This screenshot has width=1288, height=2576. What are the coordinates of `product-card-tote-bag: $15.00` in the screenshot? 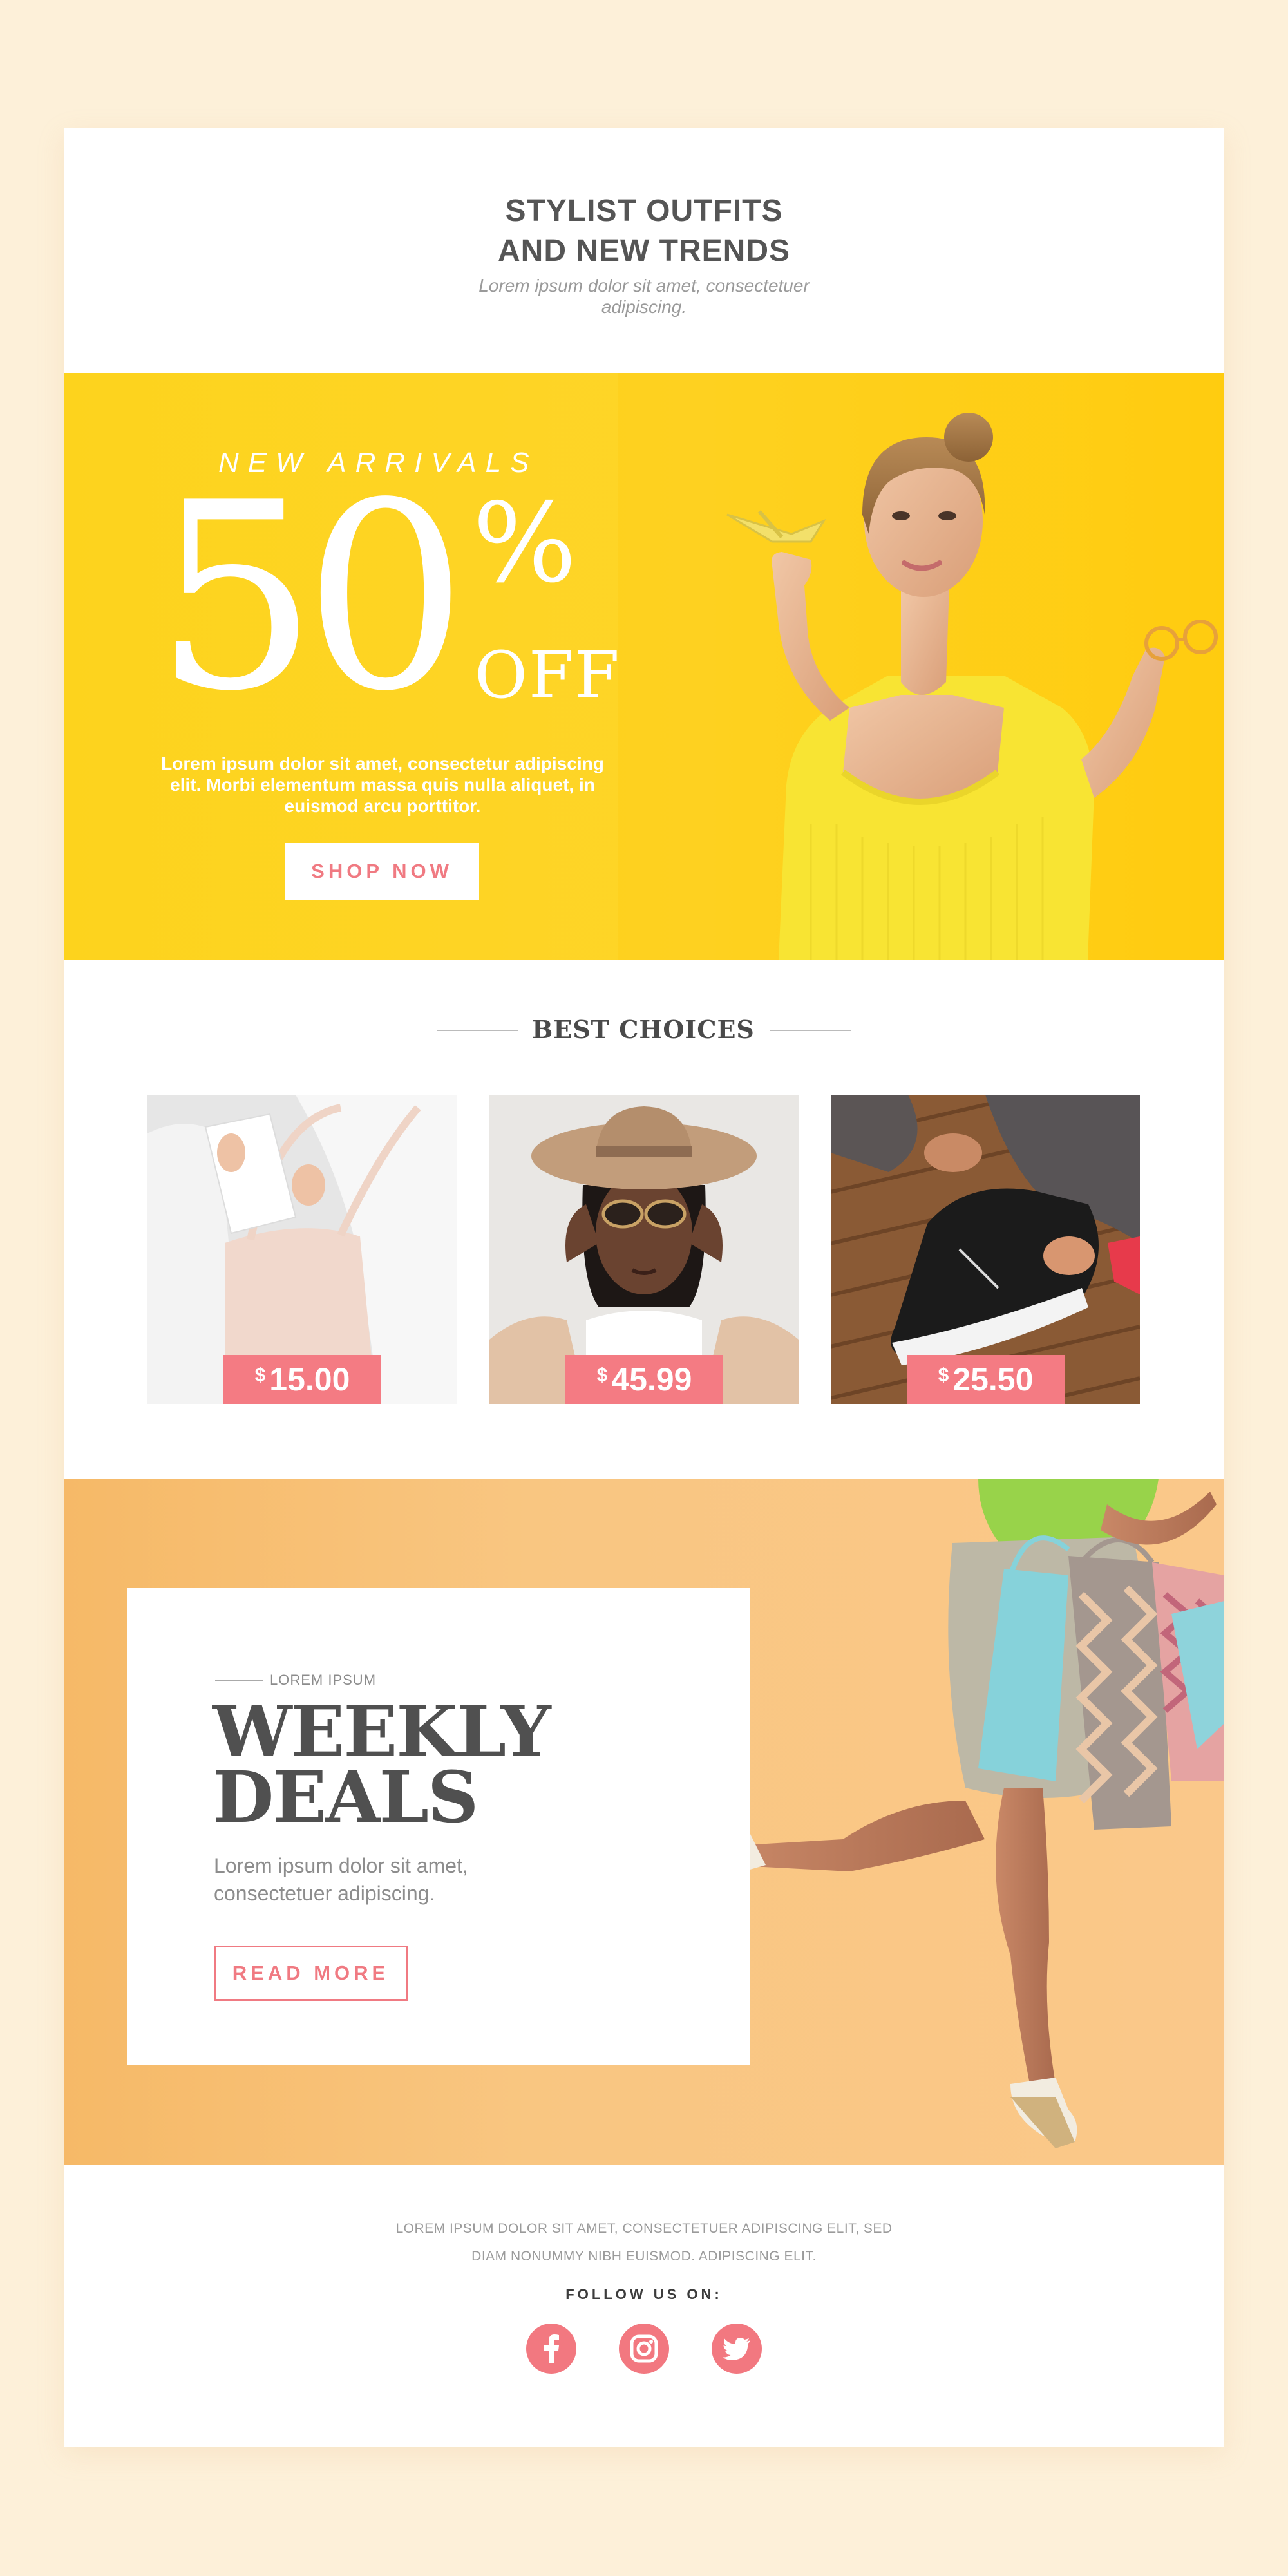 It's located at (302, 1250).